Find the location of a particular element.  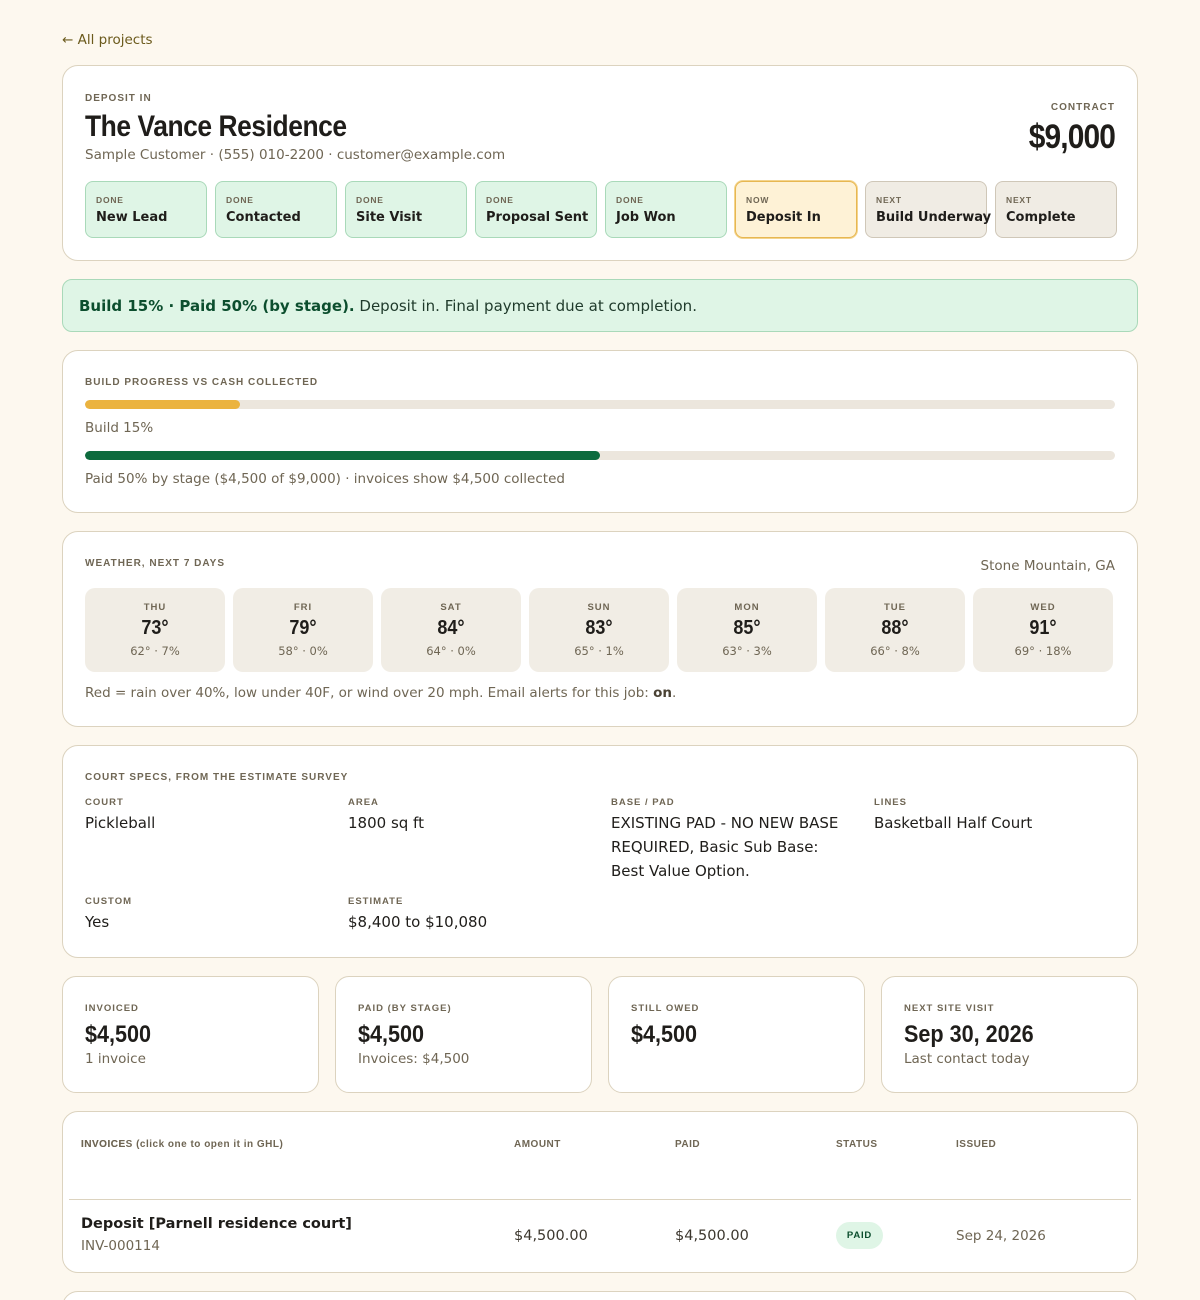

day-high: 79° is located at coordinates (303, 628).